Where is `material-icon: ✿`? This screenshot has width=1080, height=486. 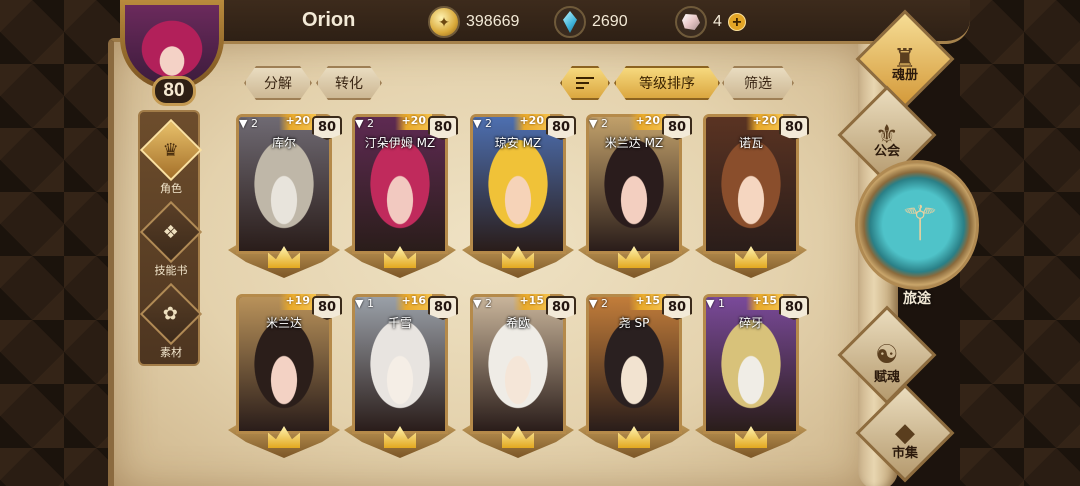
material-icon: ✿ is located at coordinates (171, 314).